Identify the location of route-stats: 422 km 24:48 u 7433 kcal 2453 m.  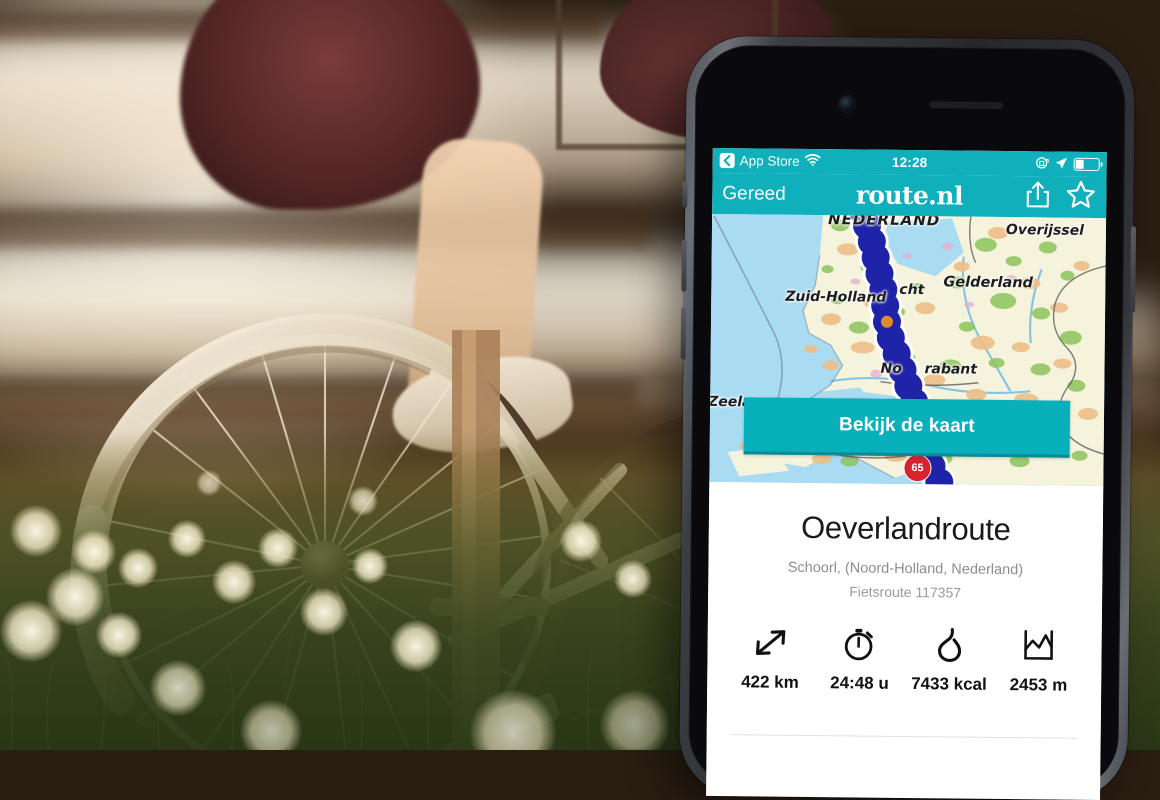
(904, 661).